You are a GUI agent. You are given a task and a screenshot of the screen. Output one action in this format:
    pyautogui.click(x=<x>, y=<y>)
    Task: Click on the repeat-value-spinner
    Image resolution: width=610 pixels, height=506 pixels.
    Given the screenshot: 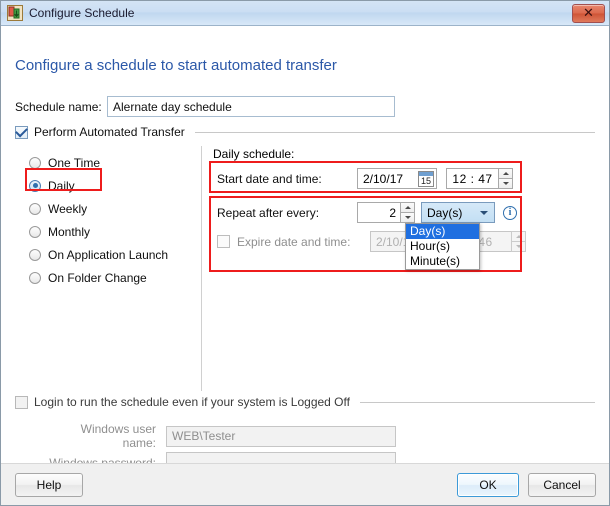 What is the action you would take?
    pyautogui.click(x=407, y=212)
    